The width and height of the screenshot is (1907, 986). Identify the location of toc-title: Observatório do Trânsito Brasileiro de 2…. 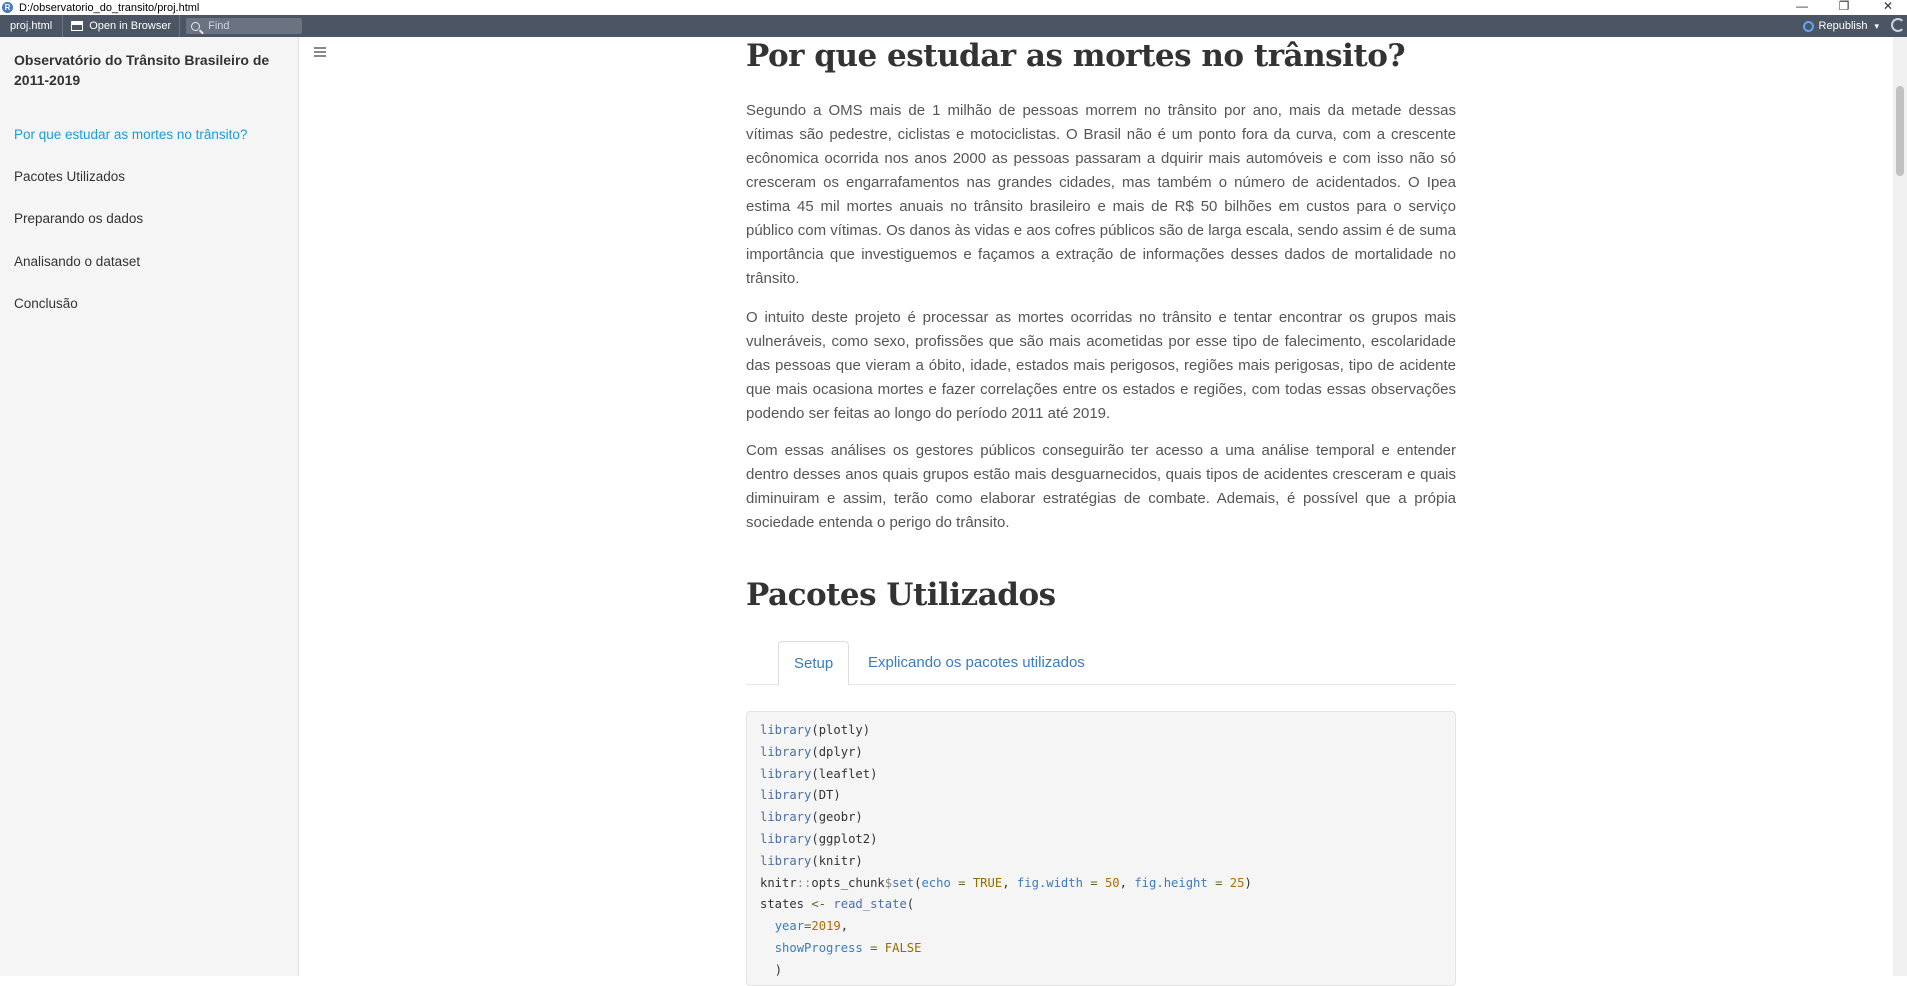
(142, 70).